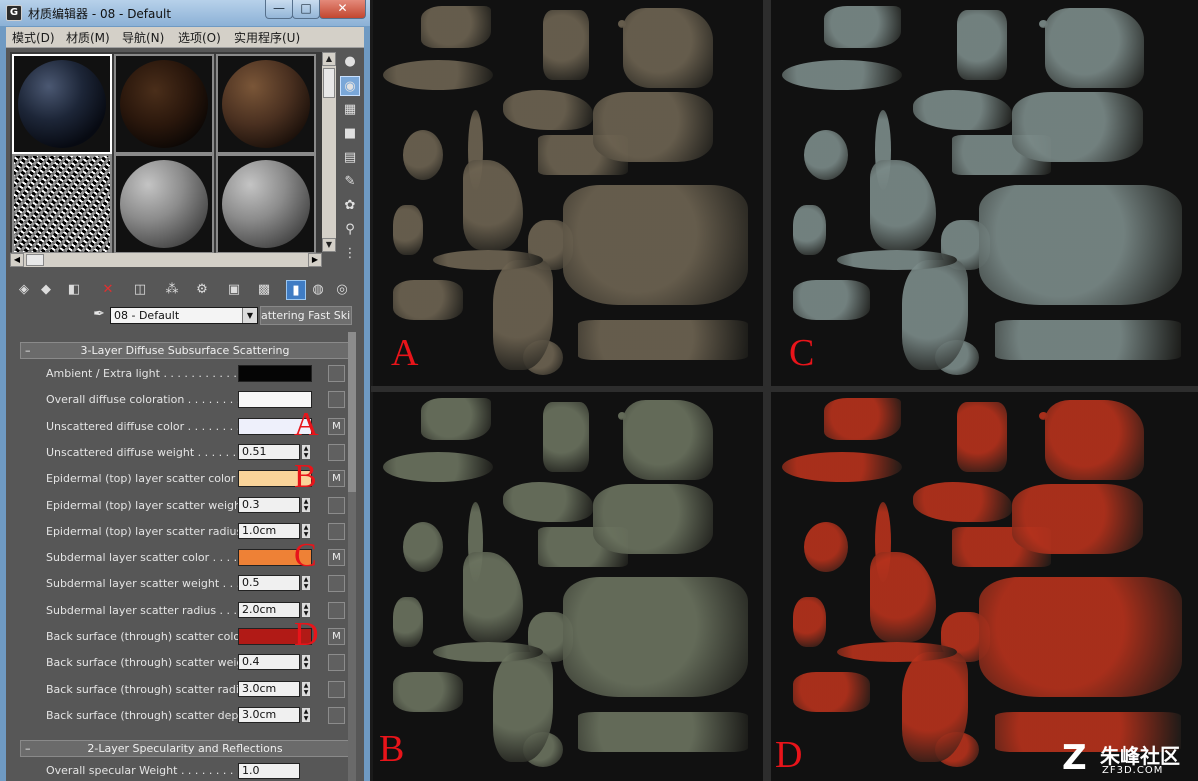 The image size is (1198, 781). What do you see at coordinates (305, 555) in the screenshot?
I see `annotation-letter: C` at bounding box center [305, 555].